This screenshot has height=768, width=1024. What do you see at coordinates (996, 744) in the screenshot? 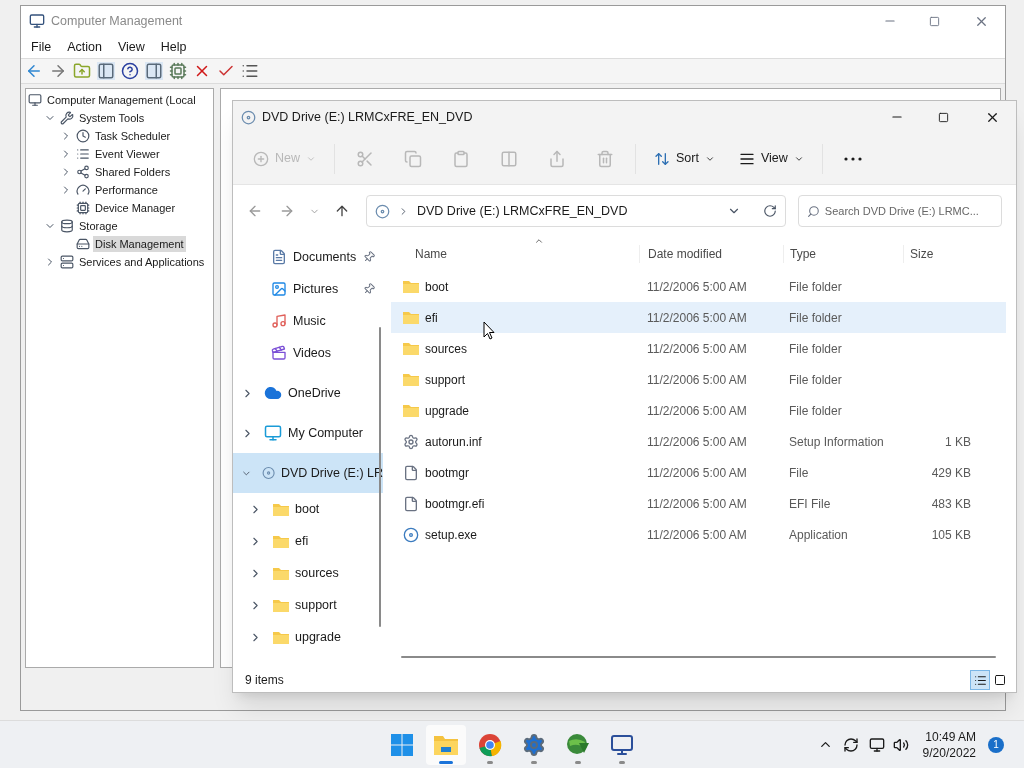
I see `notification-badge: 1` at bounding box center [996, 744].